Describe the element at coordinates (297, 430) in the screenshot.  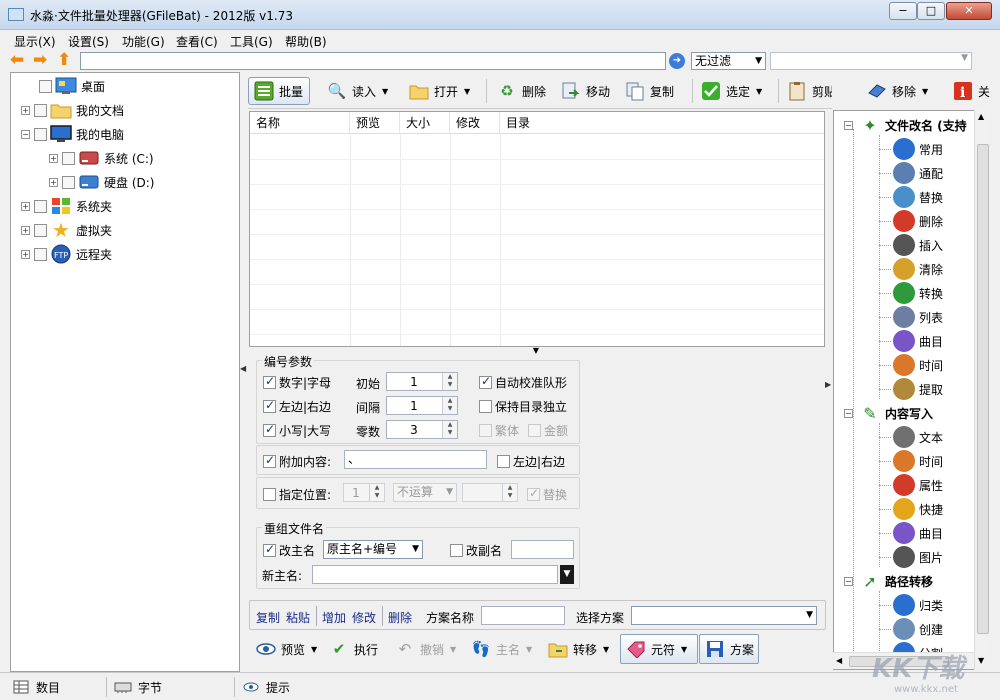
I see `lower-upper-checkbox: 小写|大写` at that location.